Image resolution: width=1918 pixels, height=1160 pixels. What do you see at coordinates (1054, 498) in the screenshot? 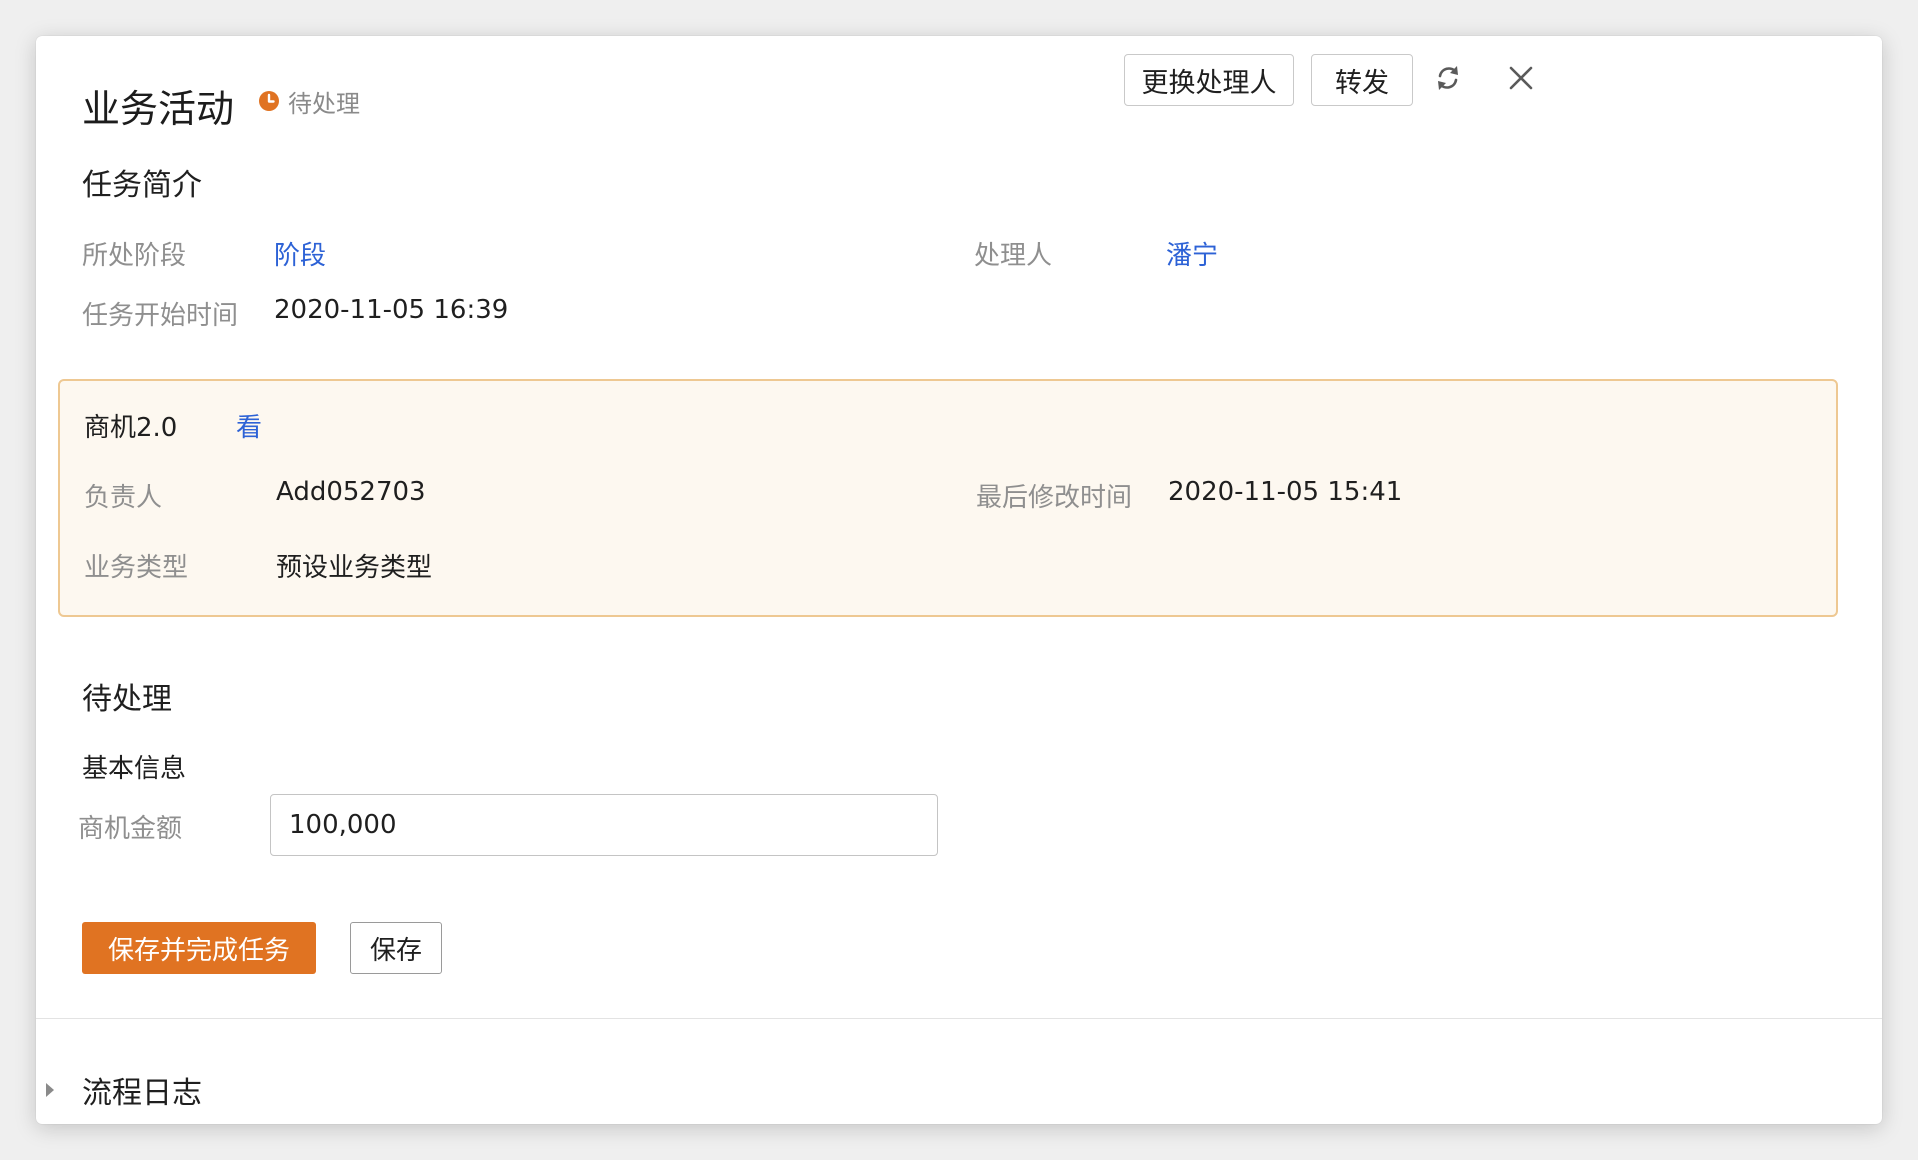
I see `modified-label: 最后修改时间` at bounding box center [1054, 498].